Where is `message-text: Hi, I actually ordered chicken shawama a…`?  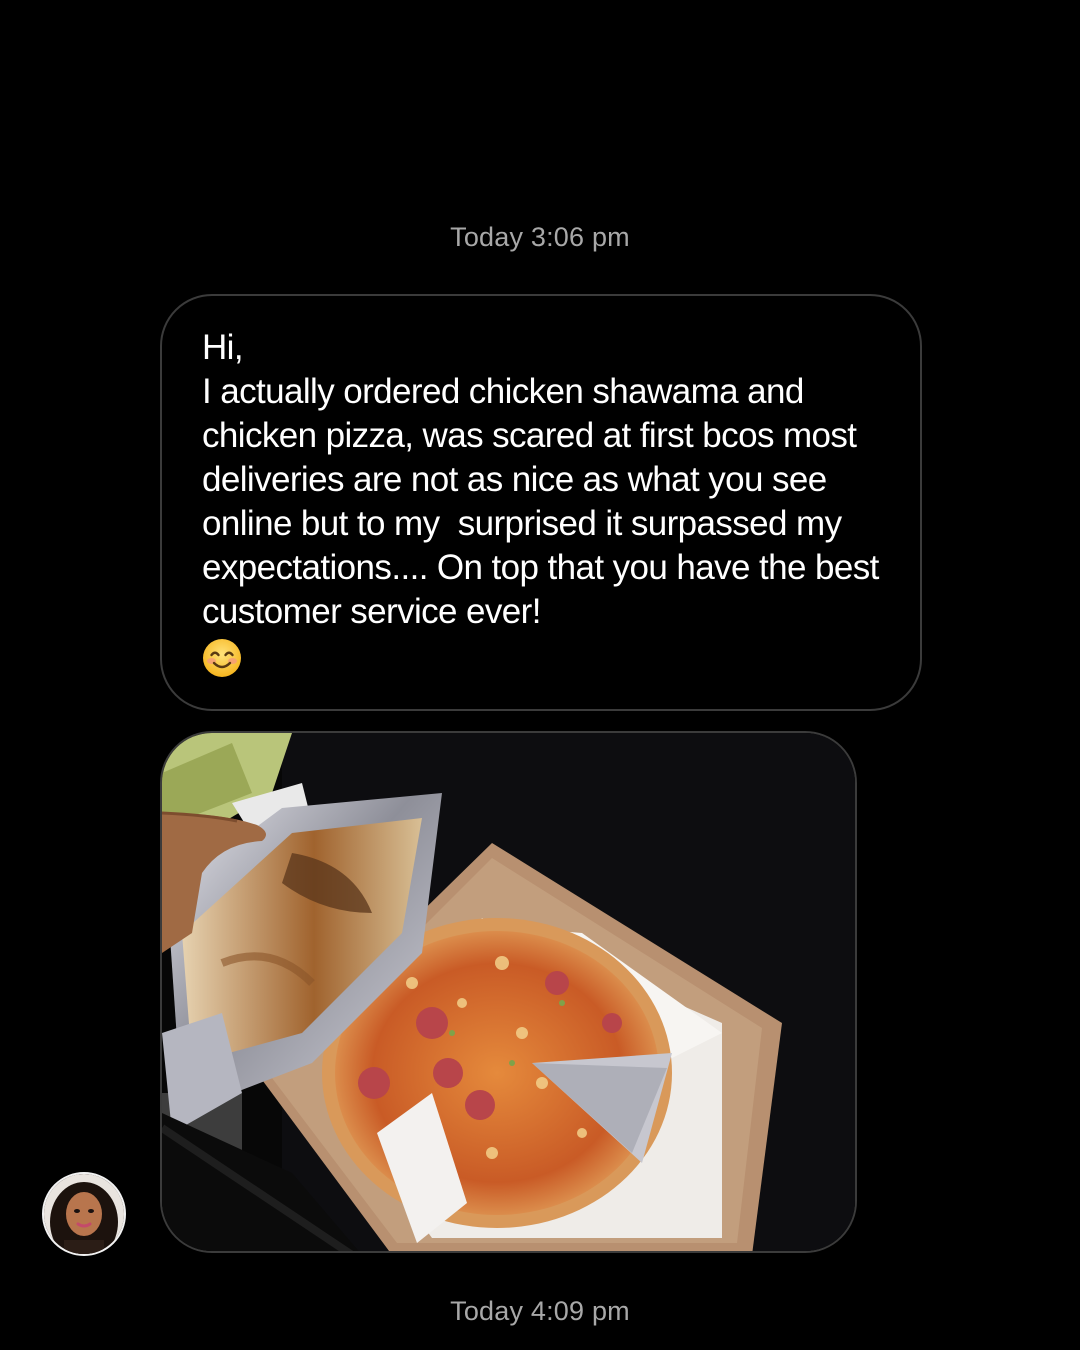 message-text: Hi, I actually ordered chicken shawama a… is located at coordinates (540, 479).